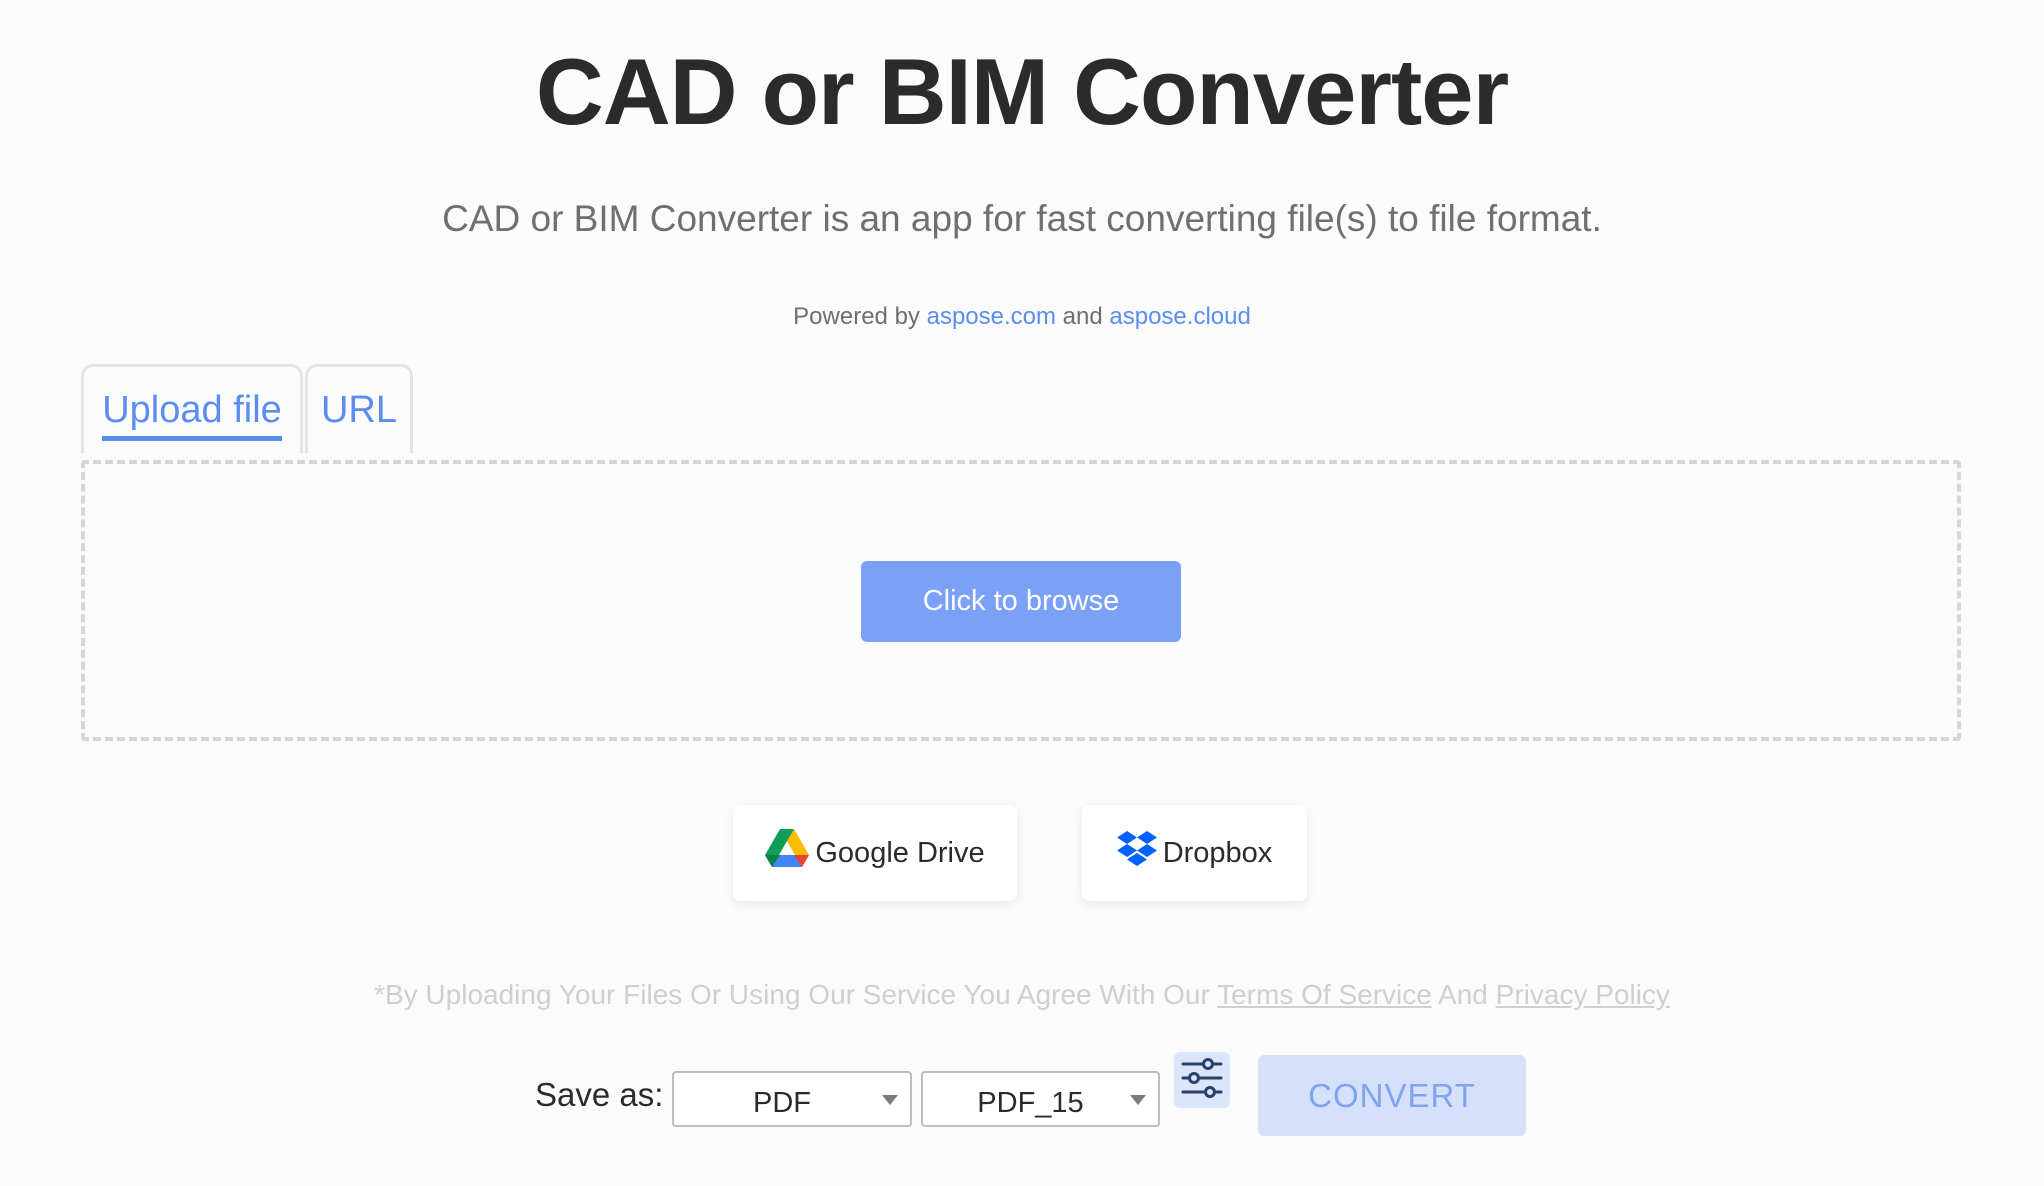  Describe the element at coordinates (1030, 1102) in the screenshot. I see `format-version-value: PDF_15` at that location.